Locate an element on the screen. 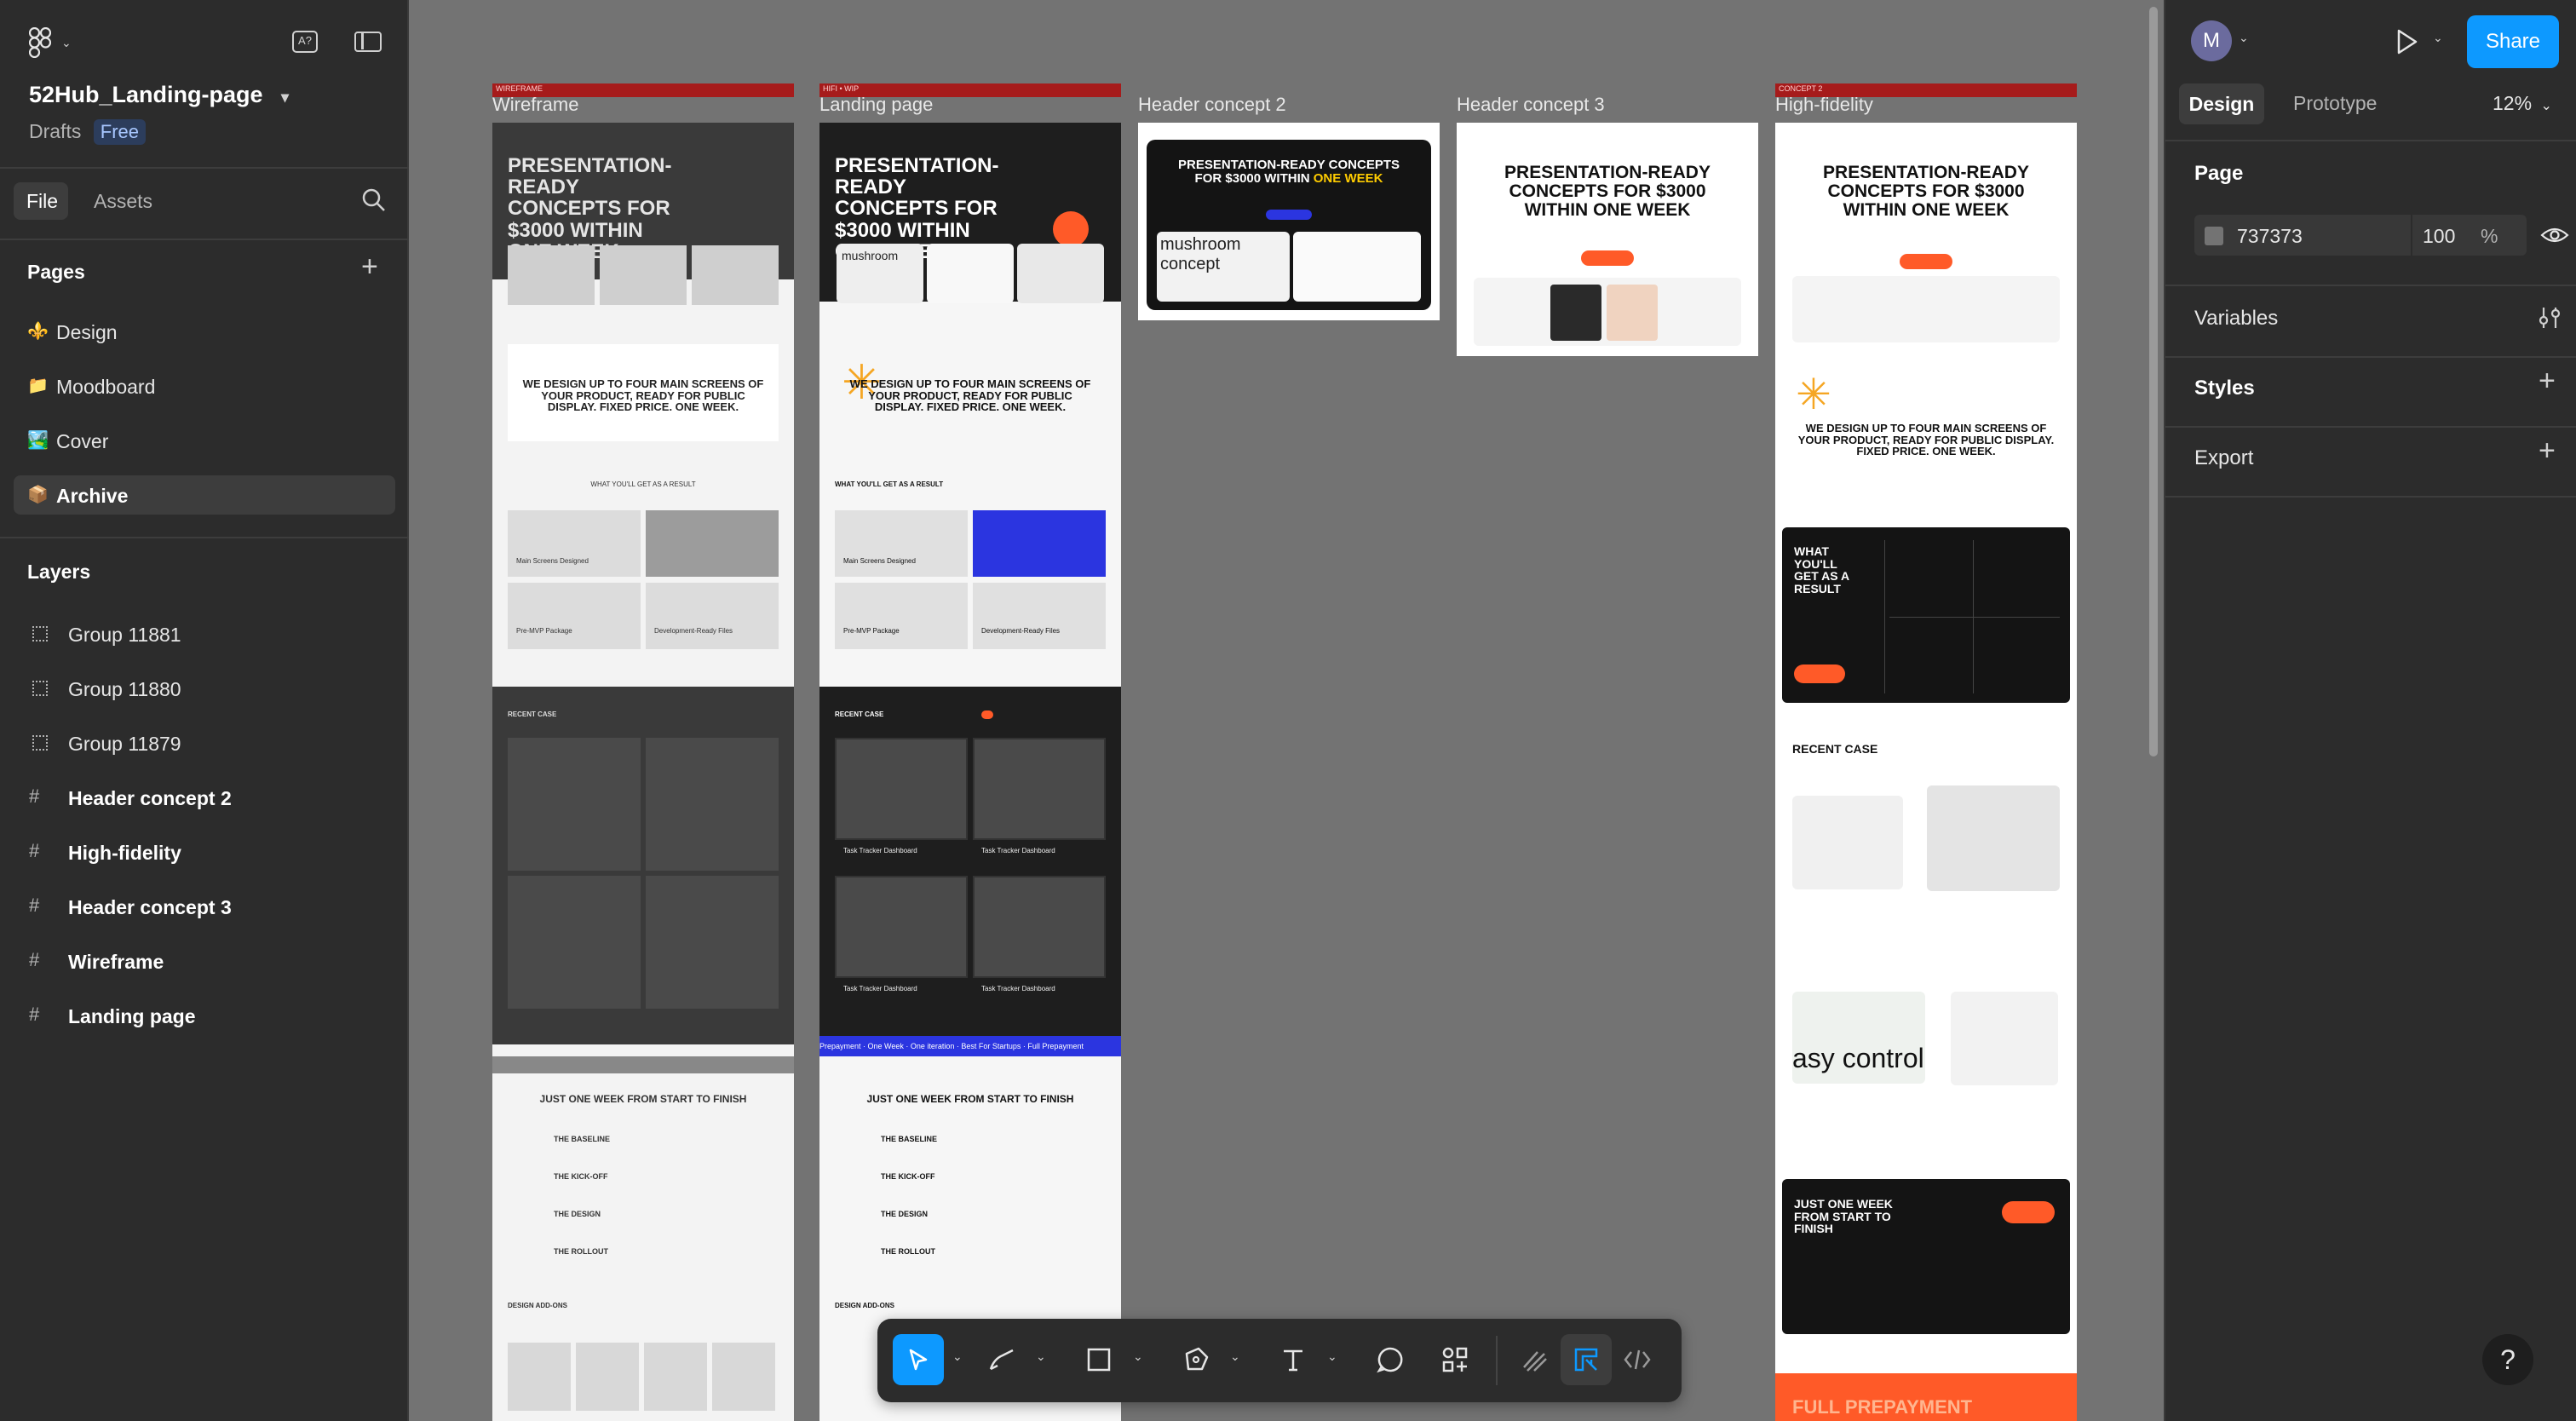 The width and height of the screenshot is (2576, 1421). help-button: ? is located at coordinates (2508, 1359).